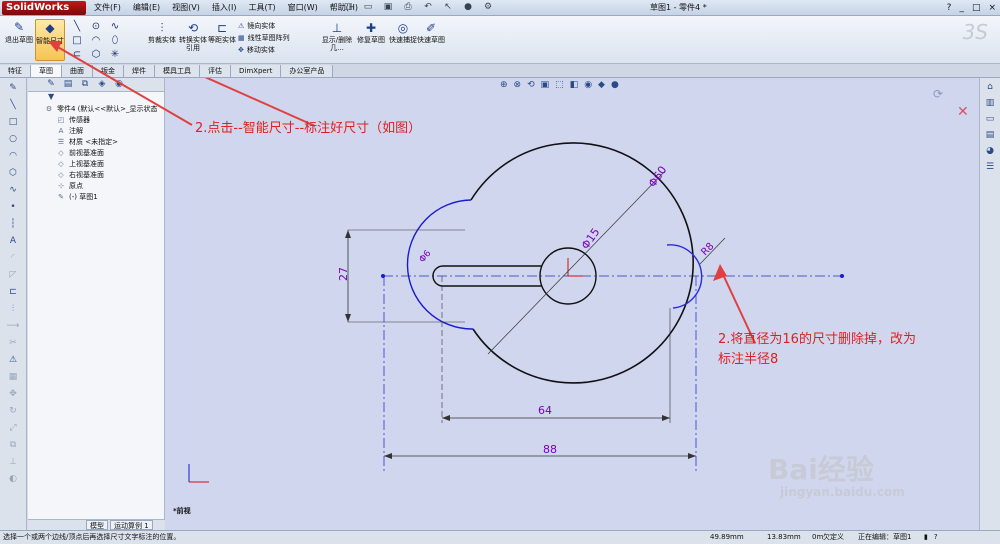 The height and width of the screenshot is (544, 1000). What do you see at coordinates (488, 7) in the screenshot?
I see `options-icon: ⚙` at bounding box center [488, 7].